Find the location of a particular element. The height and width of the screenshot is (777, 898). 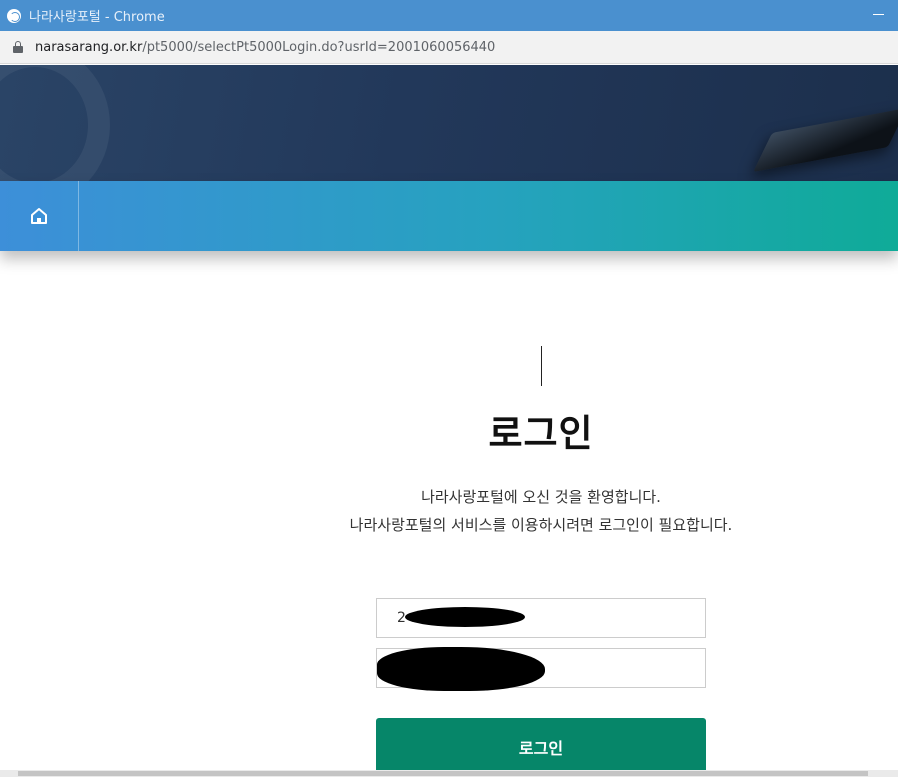

lock-icon is located at coordinates (18, 47).